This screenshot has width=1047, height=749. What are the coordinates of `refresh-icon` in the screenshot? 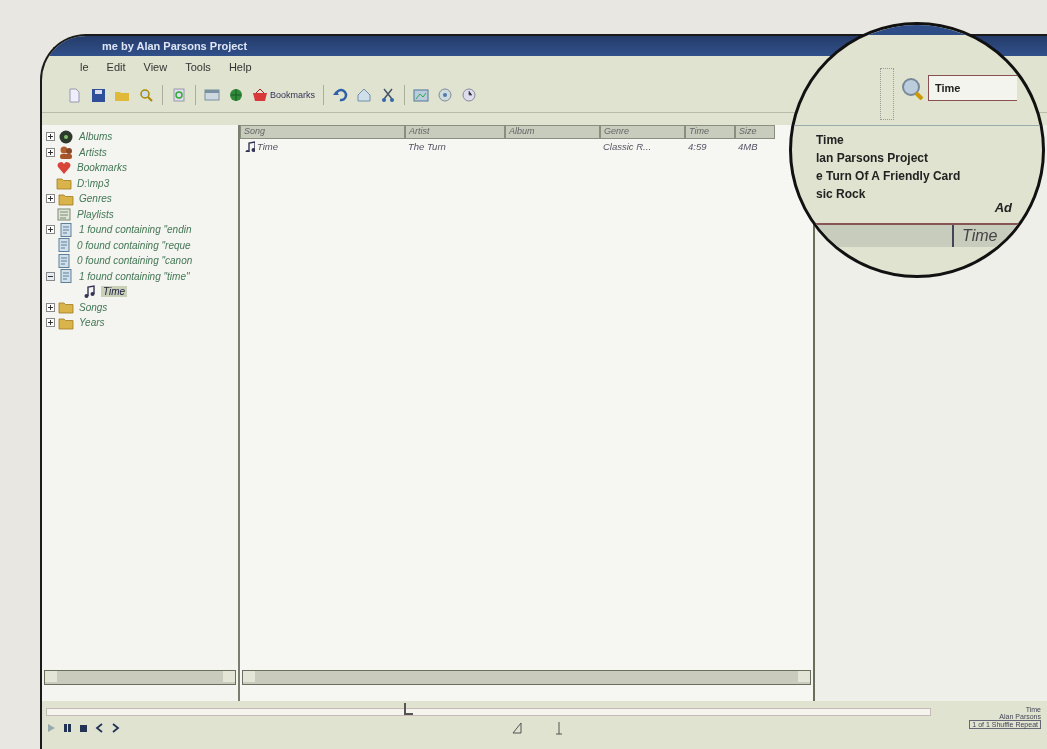 It's located at (179, 95).